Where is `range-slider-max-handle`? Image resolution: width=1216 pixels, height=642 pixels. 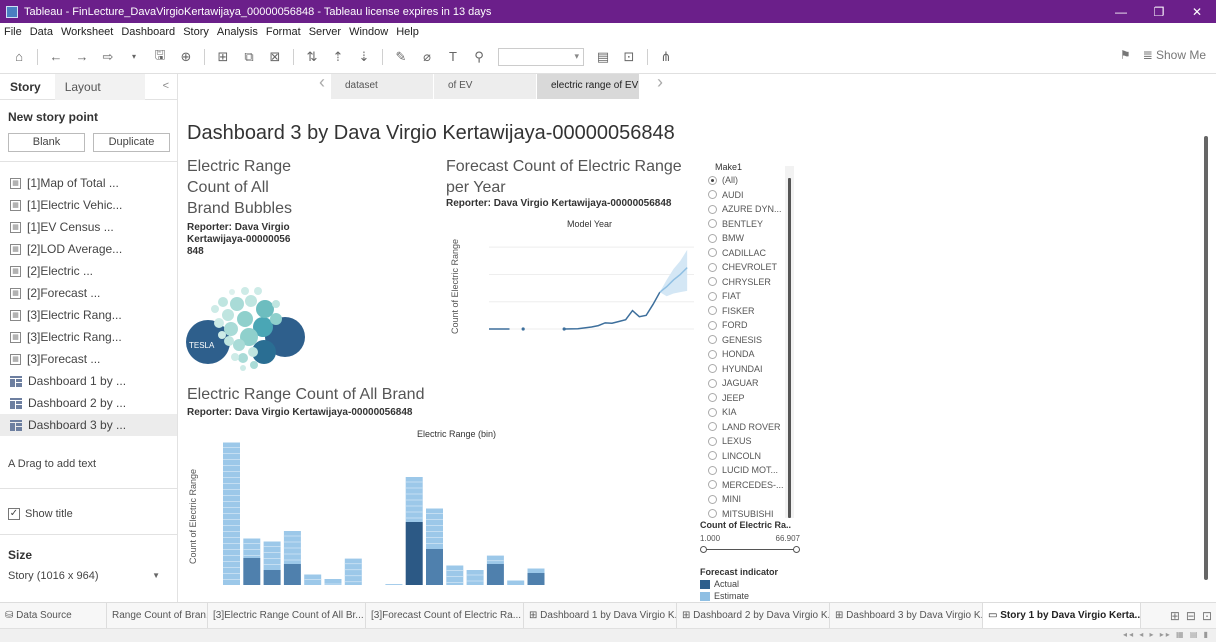 range-slider-max-handle is located at coordinates (796, 549).